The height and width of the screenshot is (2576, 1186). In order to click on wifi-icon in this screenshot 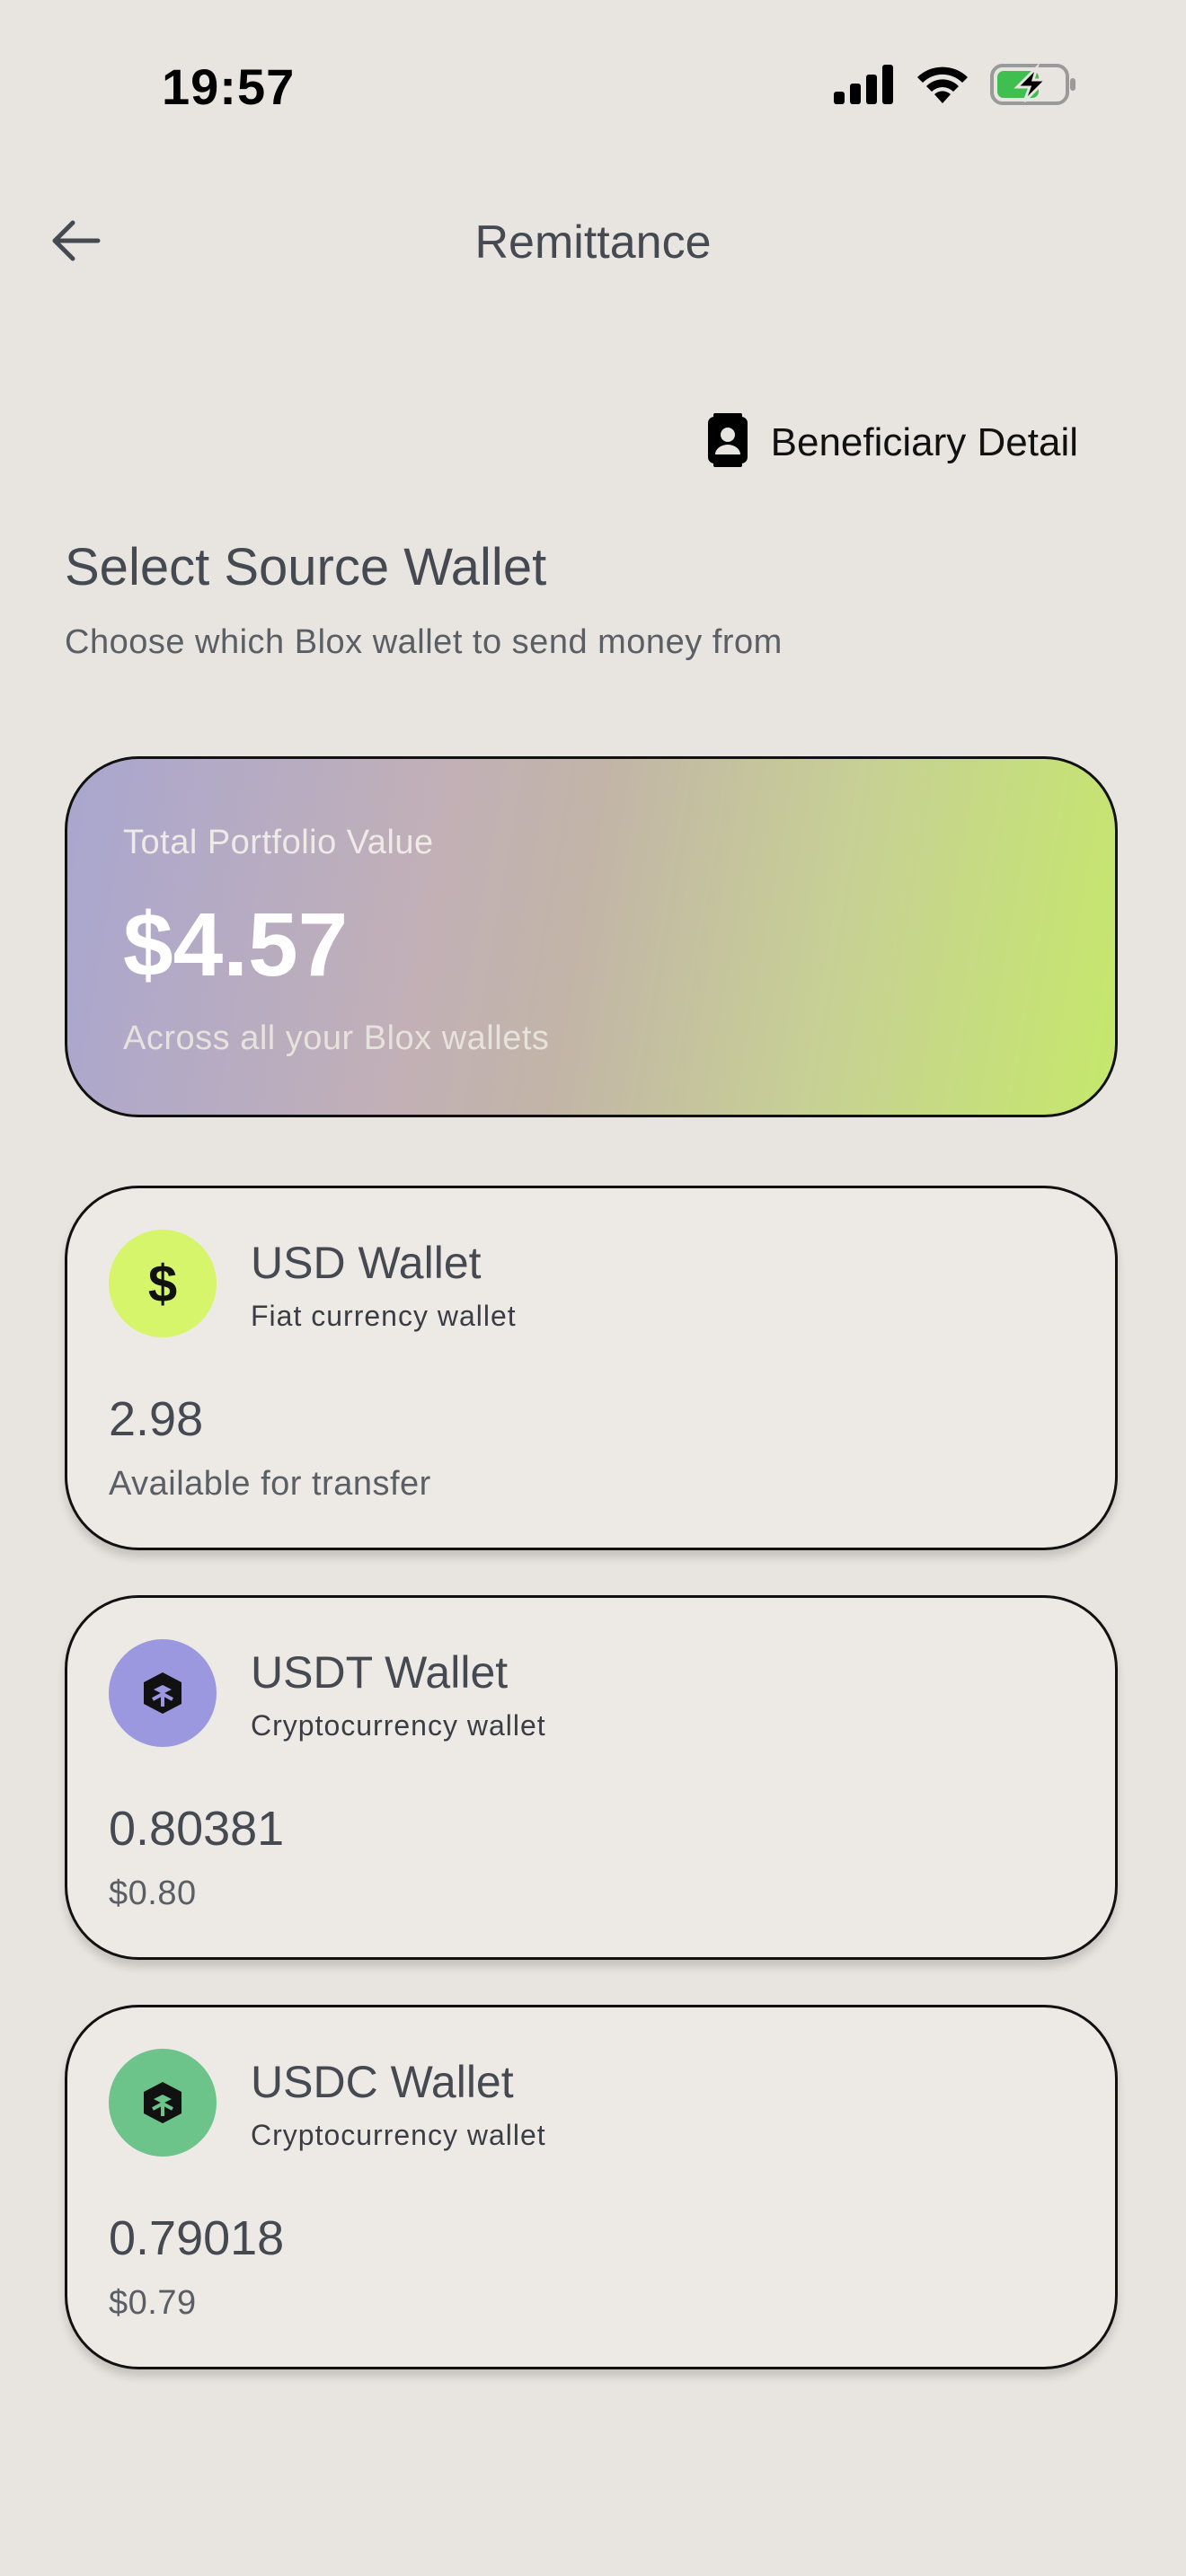, I will do `click(942, 87)`.